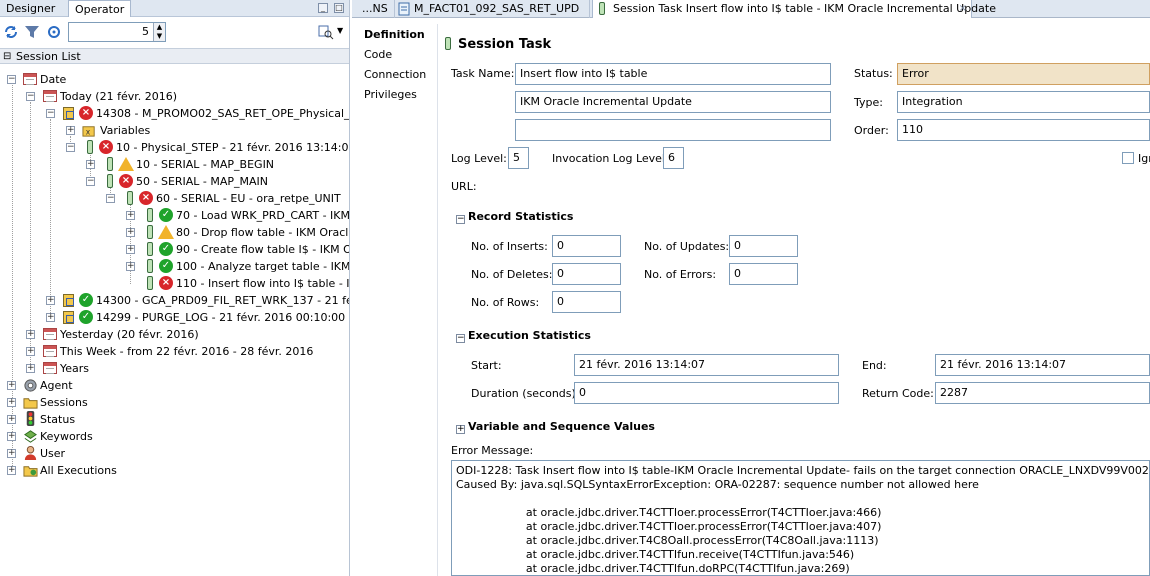 Image resolution: width=1150 pixels, height=576 pixels. Describe the element at coordinates (395, 75) in the screenshot. I see `nav-connection: Connection` at that location.